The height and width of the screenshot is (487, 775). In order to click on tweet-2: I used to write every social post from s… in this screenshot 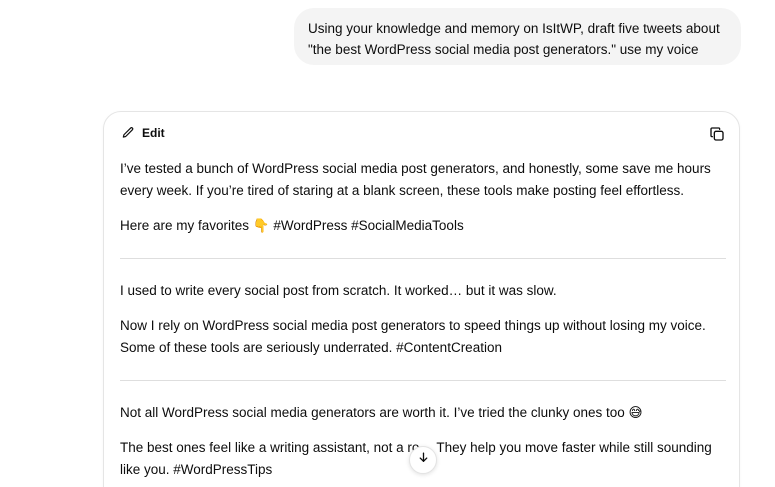, I will do `click(423, 319)`.